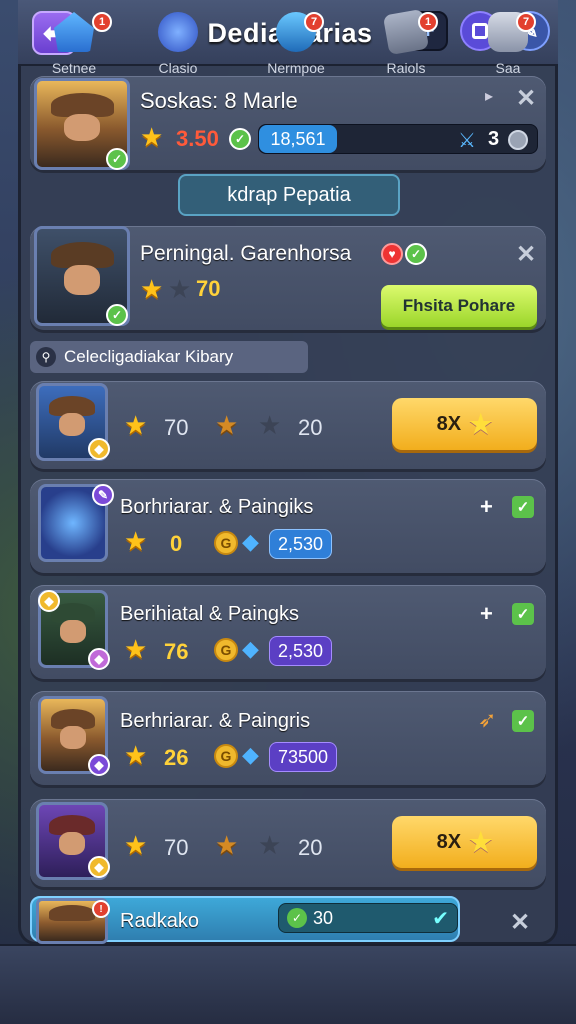  I want to click on hero-rating: 3.50, so click(197, 138).